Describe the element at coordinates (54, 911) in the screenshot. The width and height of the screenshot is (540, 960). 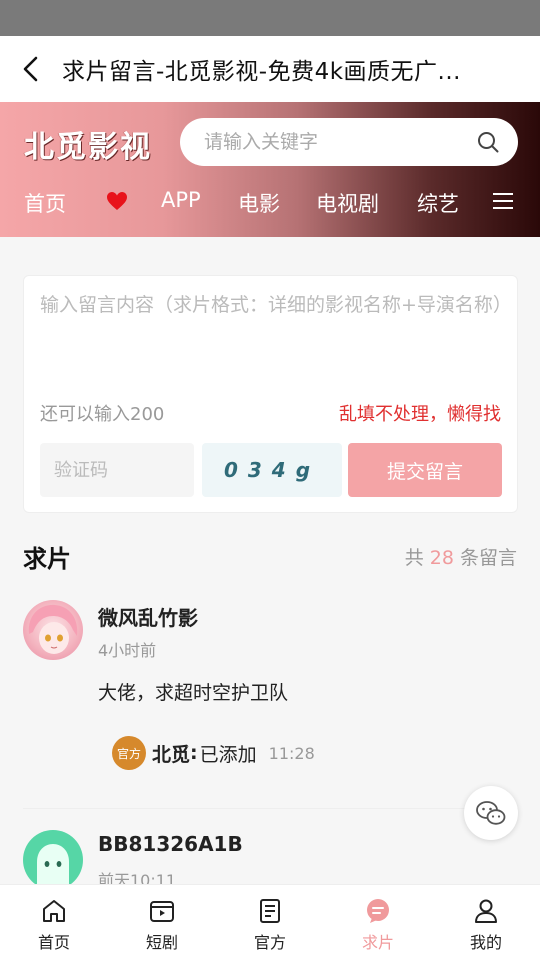
I see `home-icon` at that location.